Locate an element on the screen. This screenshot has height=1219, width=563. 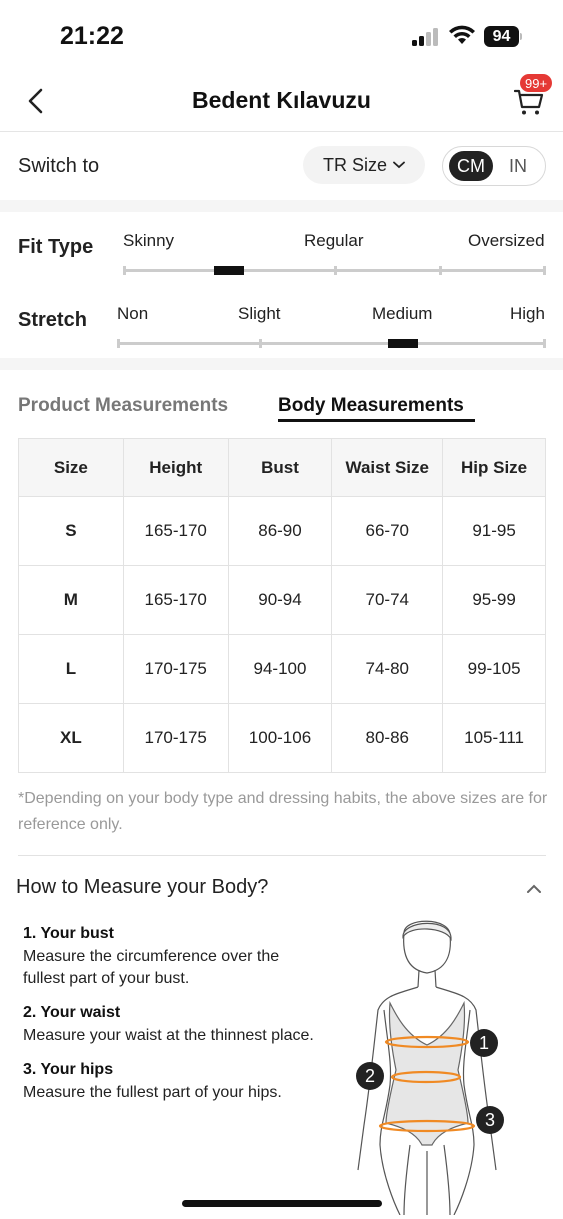
table-cell: 90-94 is located at coordinates (280, 600).